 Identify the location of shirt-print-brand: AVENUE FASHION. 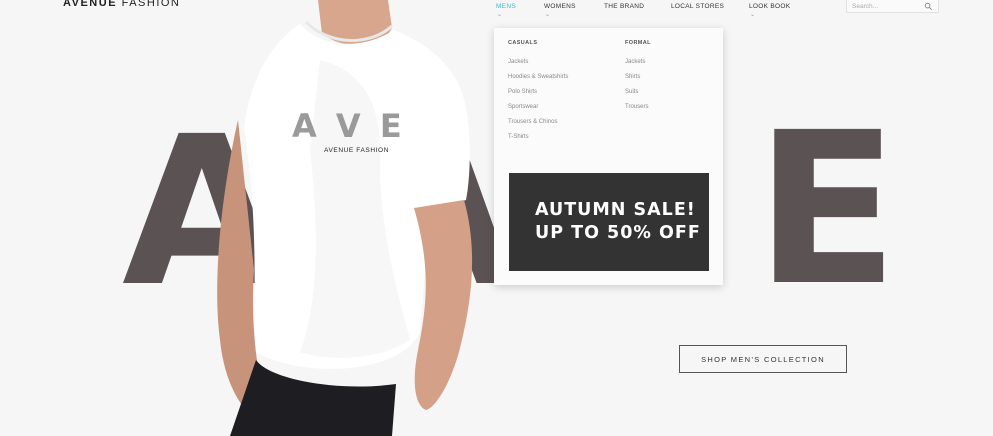
(356, 150).